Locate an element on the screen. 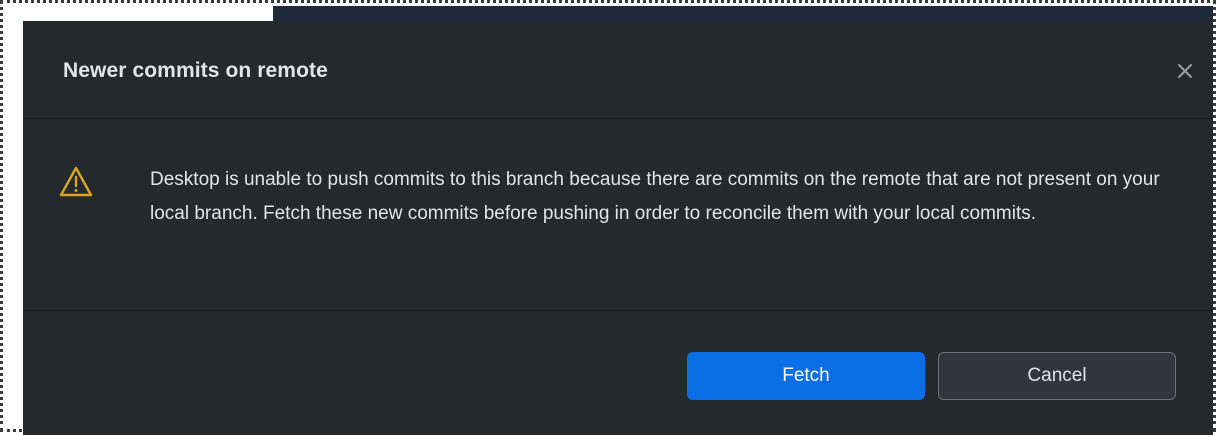 The width and height of the screenshot is (1216, 435). fetch-button: Fetch is located at coordinates (806, 376).